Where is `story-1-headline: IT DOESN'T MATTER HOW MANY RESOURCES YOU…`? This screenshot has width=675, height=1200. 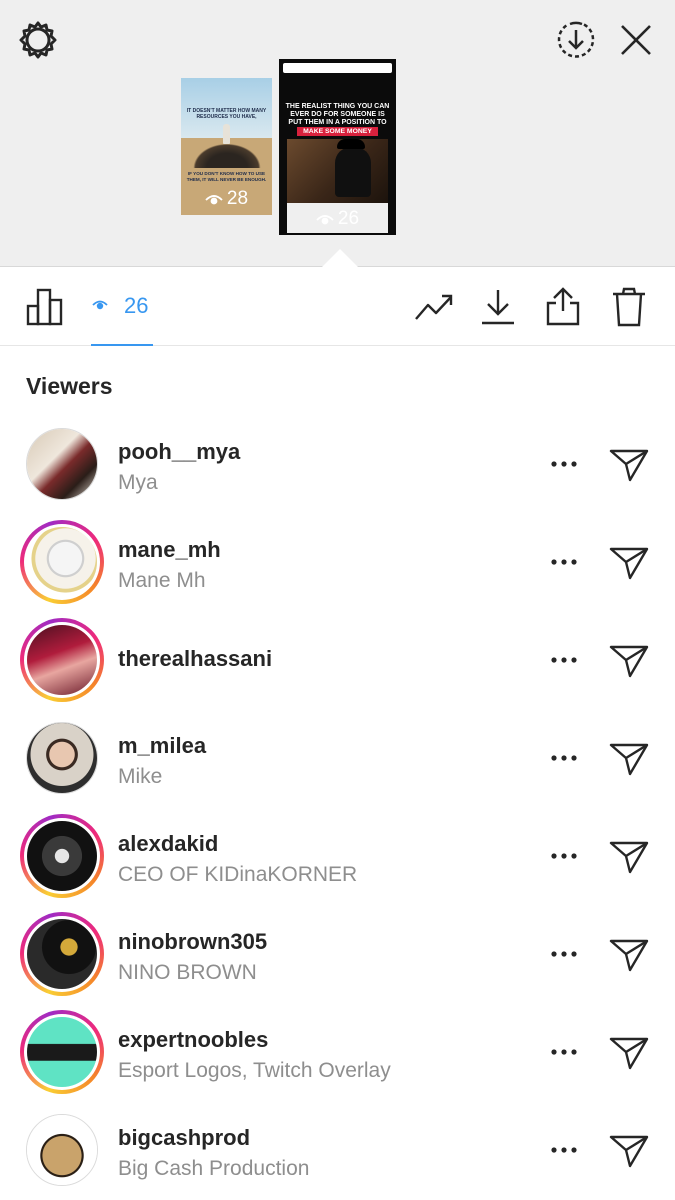 story-1-headline: IT DOESN'T MATTER HOW MANY RESOURCES YOU… is located at coordinates (226, 114).